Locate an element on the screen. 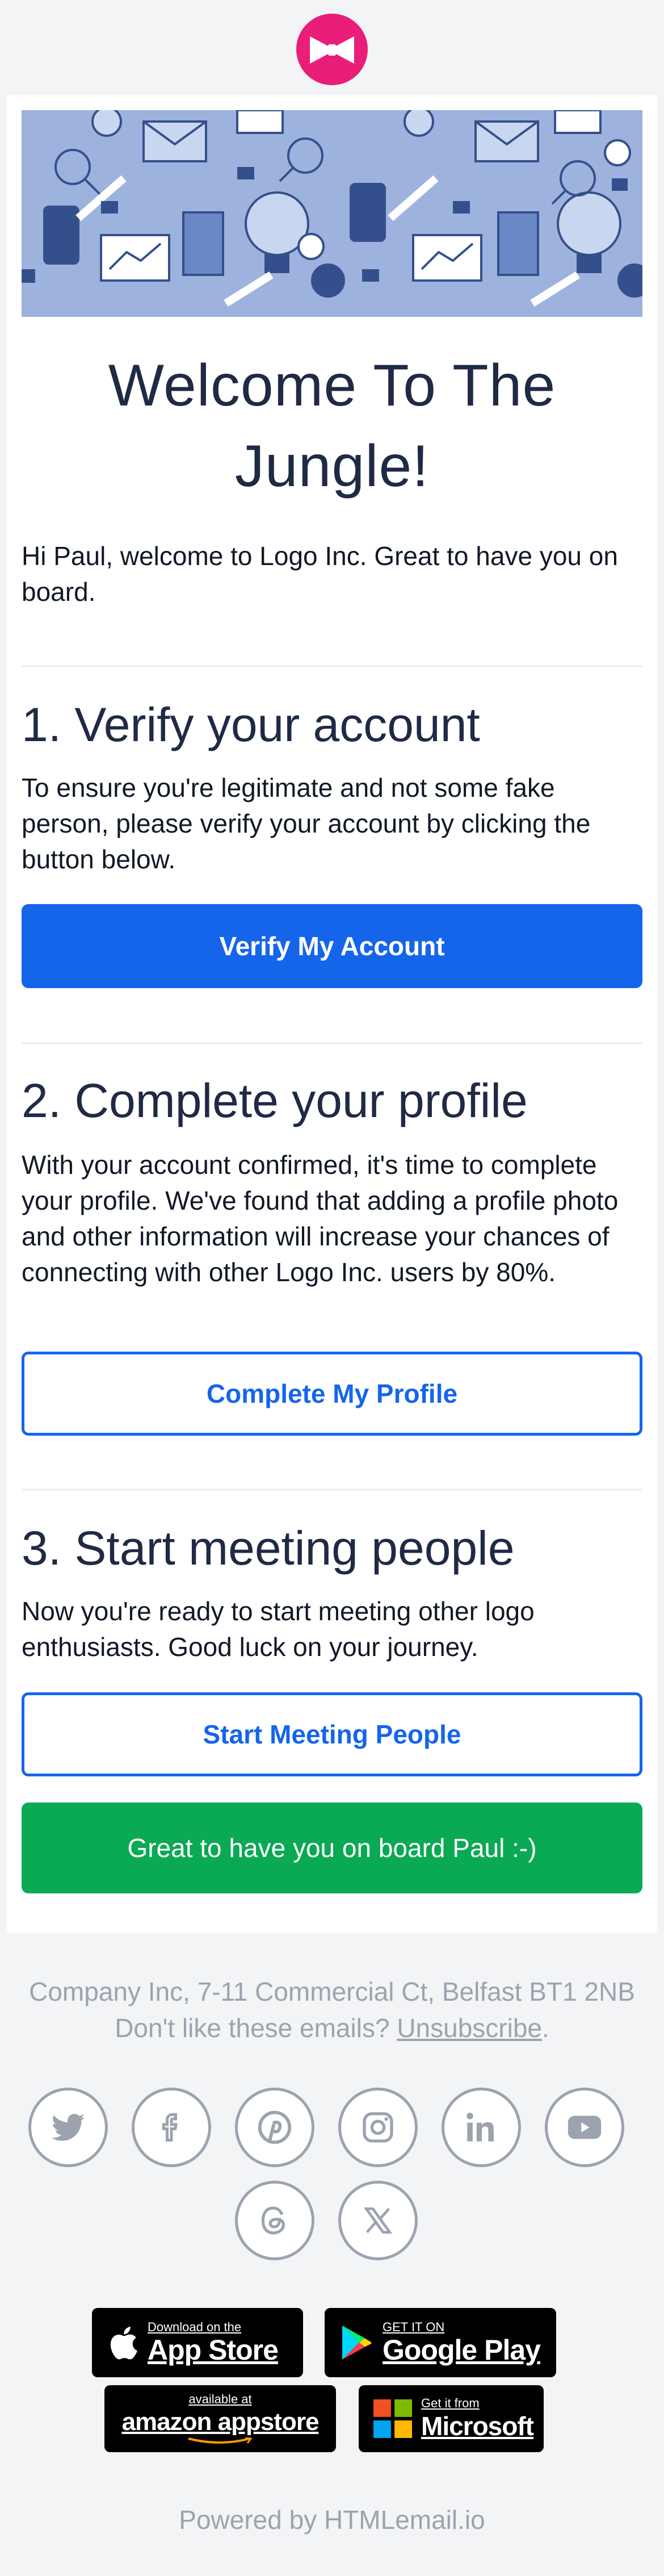  pinterest-icon is located at coordinates (274, 2127).